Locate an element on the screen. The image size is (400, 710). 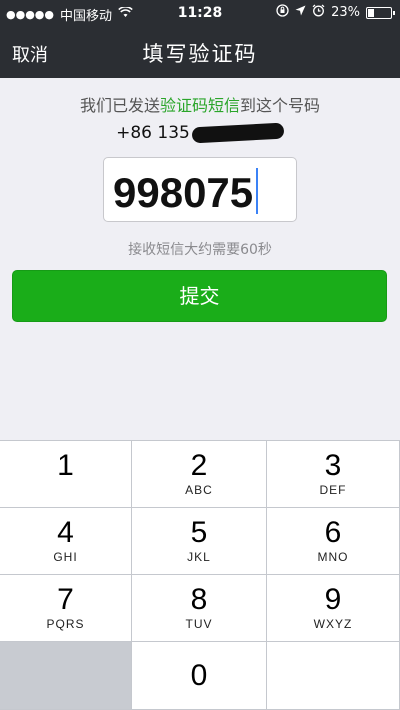
key-letters: TUV is located at coordinates (199, 624).